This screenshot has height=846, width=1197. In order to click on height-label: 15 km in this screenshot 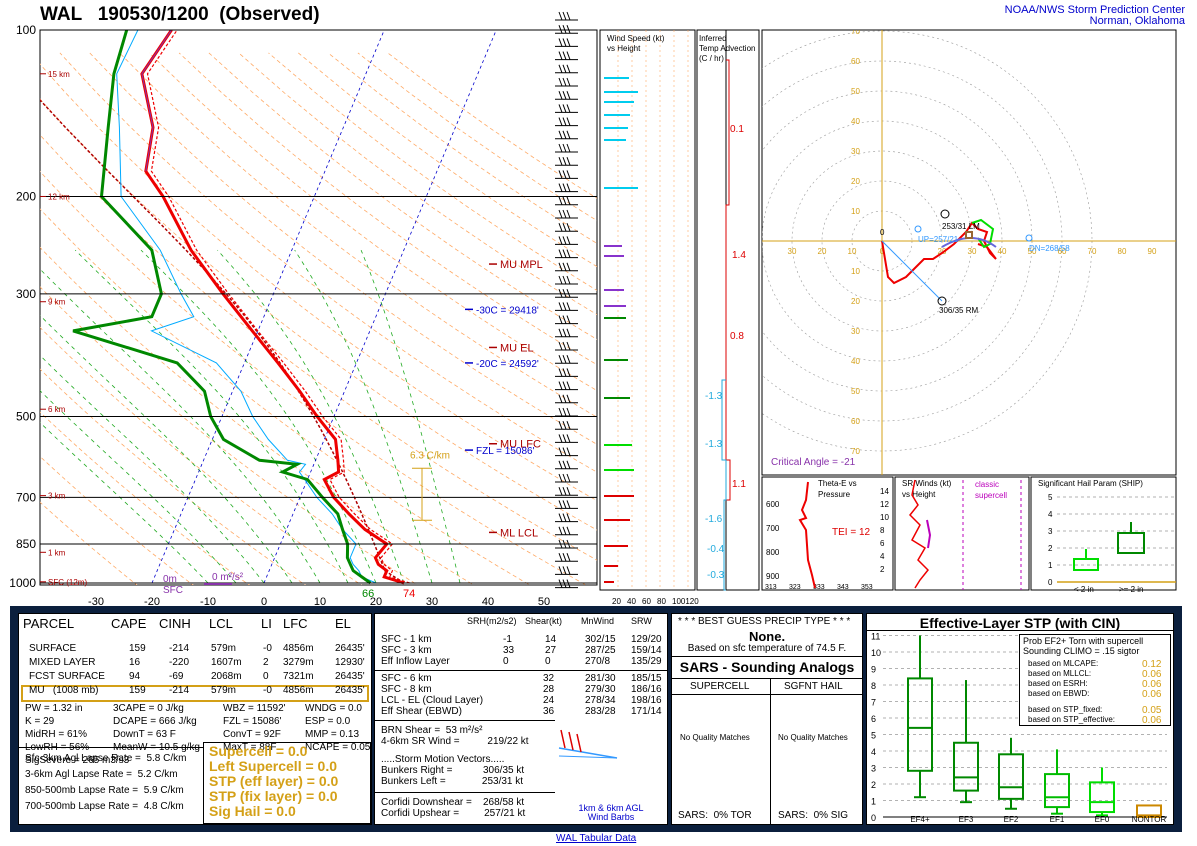, I will do `click(59, 74)`.